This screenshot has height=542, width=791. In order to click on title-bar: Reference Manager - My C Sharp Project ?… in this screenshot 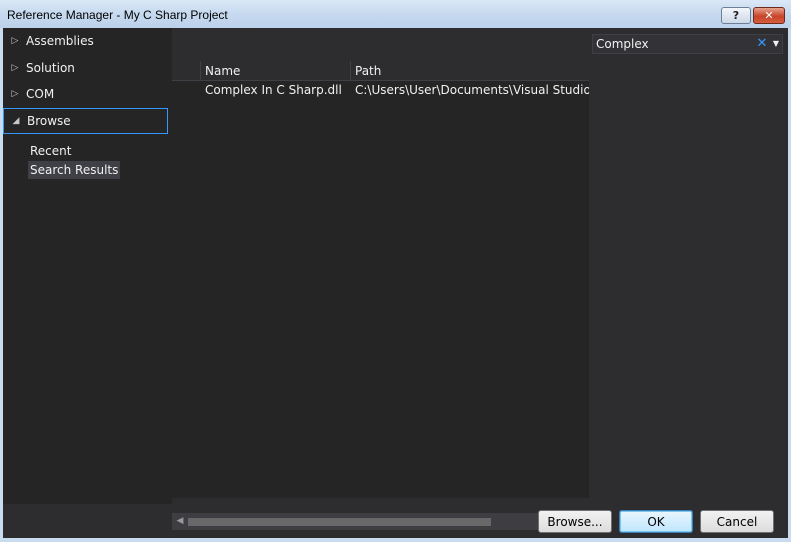, I will do `click(395, 14)`.